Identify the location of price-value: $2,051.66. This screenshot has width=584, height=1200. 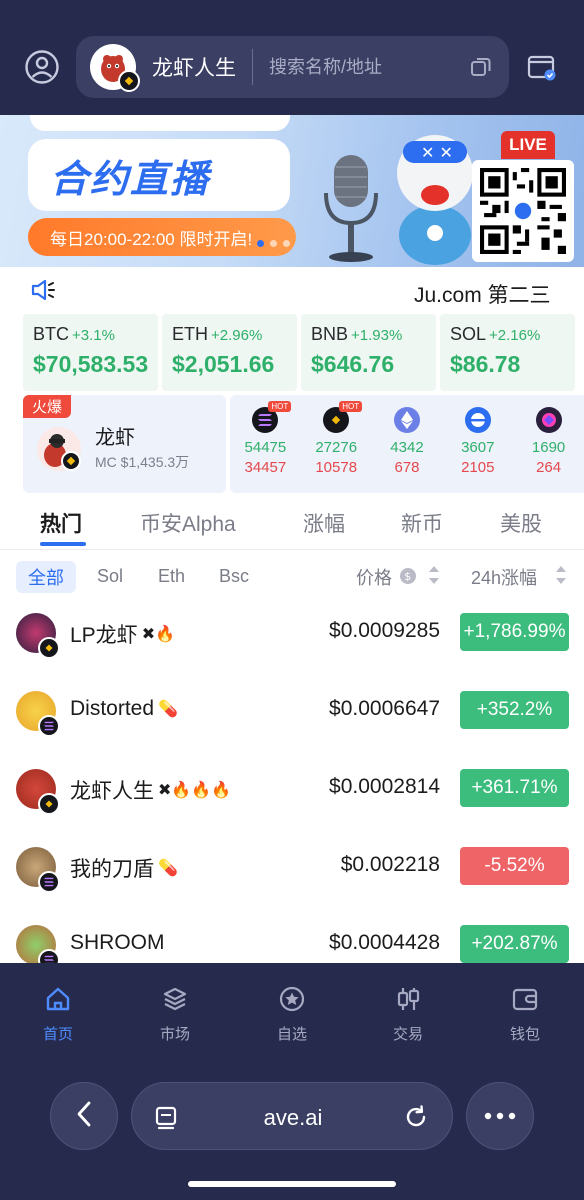
(223, 364).